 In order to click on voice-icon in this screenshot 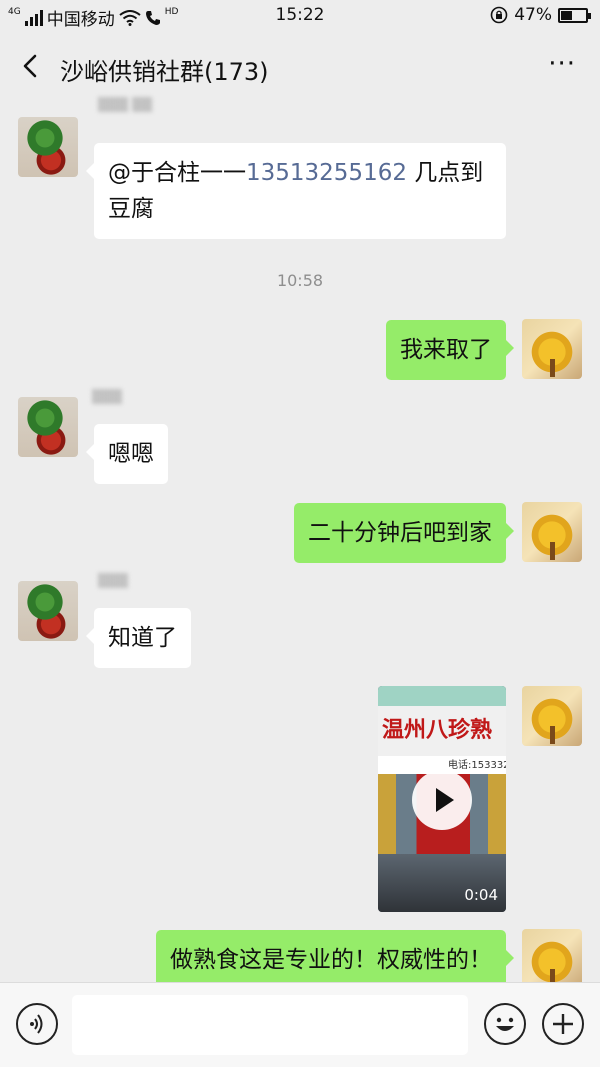, I will do `click(37, 1024)`.